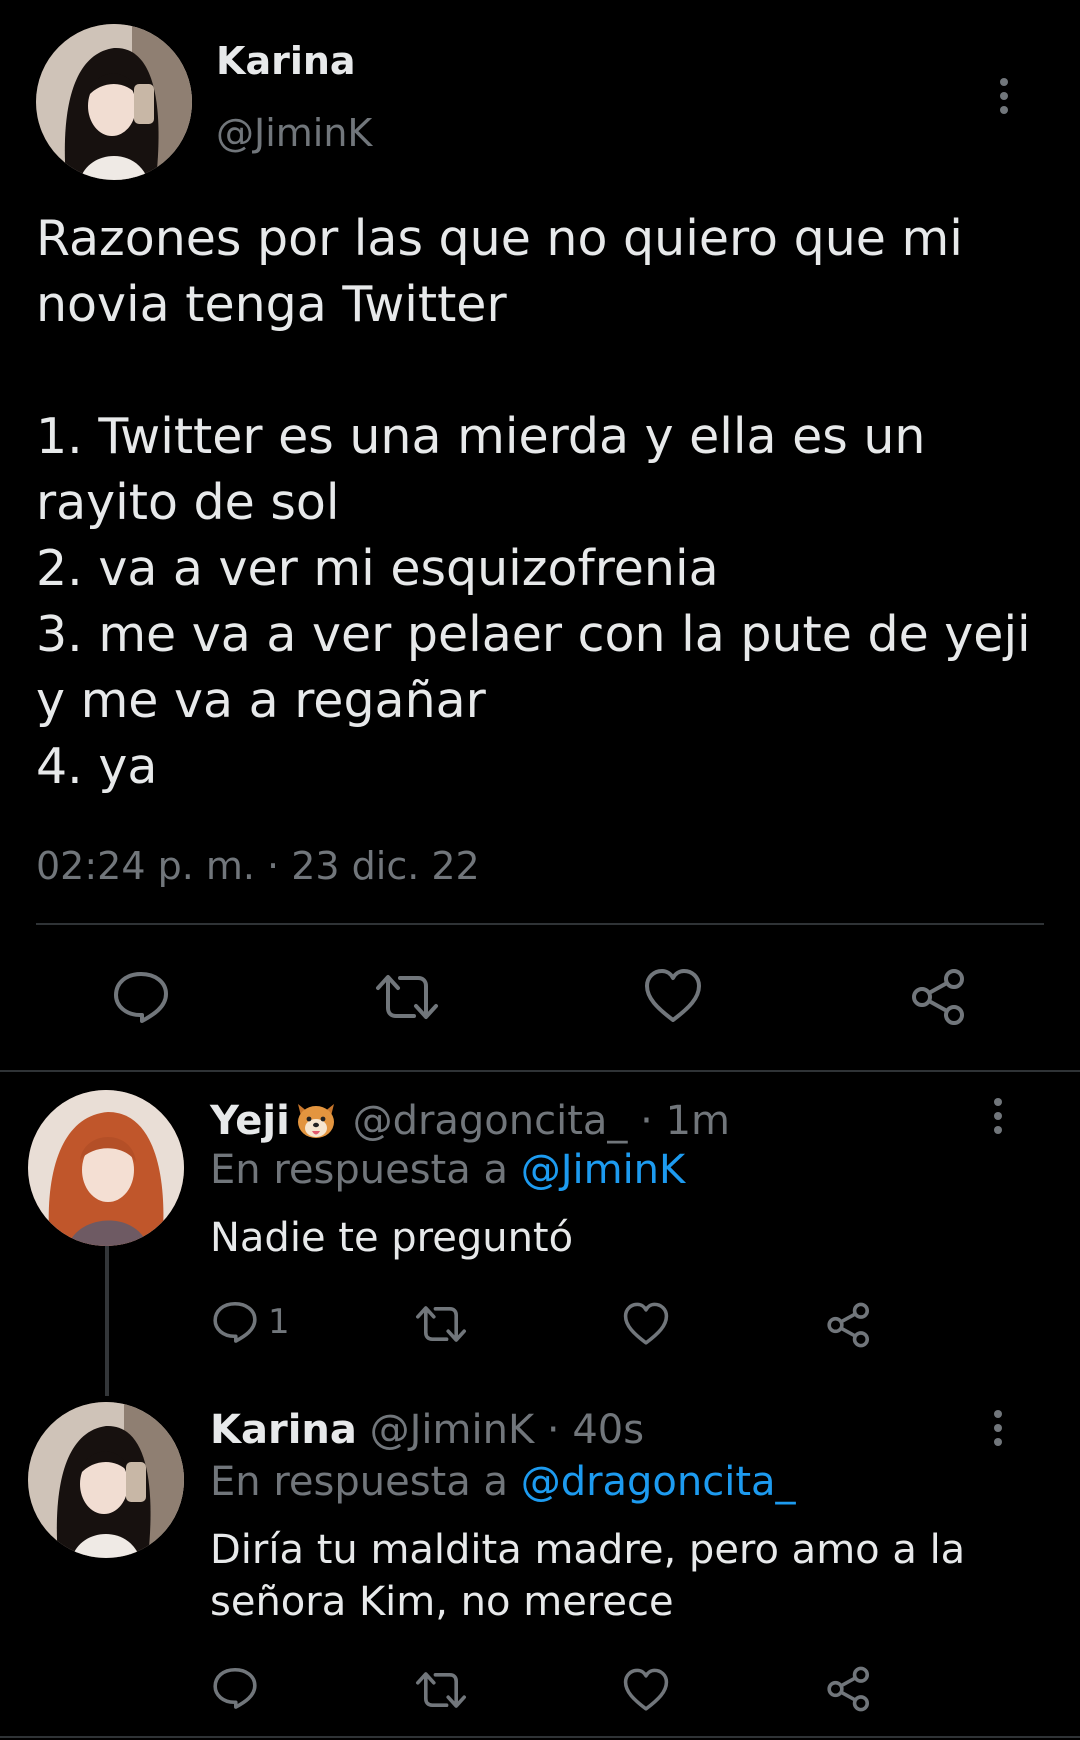  I want to click on main-author-avatar, so click(114, 102).